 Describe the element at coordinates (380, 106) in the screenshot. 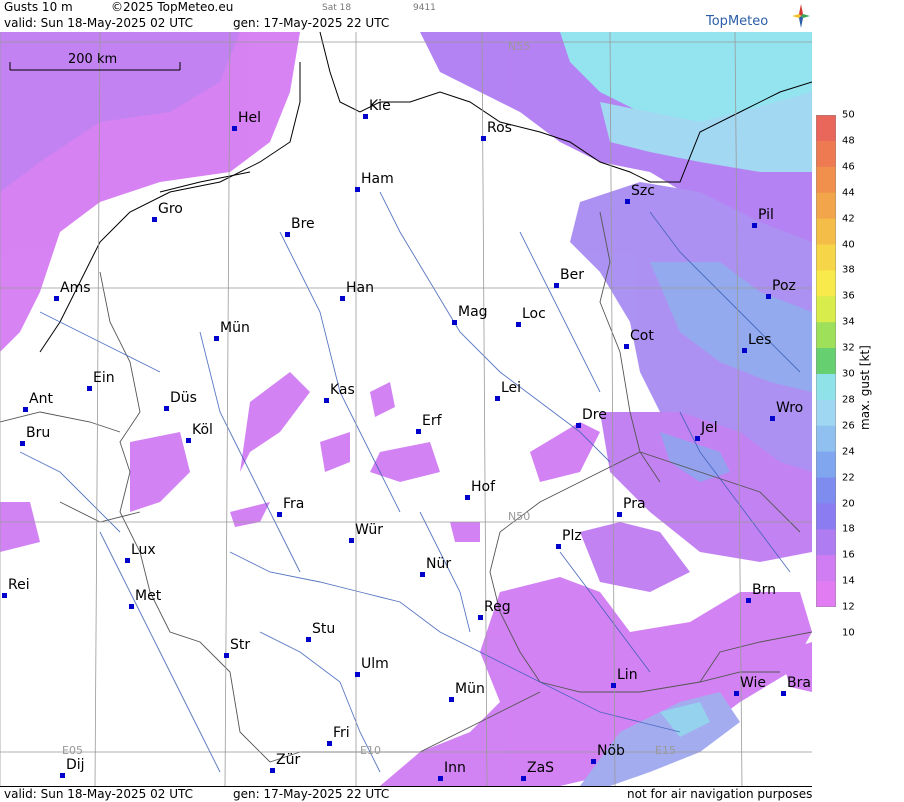

I see `city-label: Kie` at that location.